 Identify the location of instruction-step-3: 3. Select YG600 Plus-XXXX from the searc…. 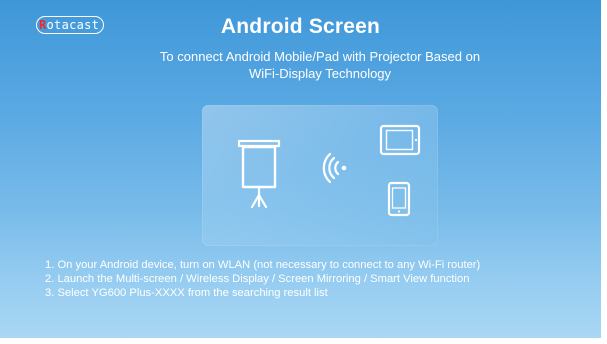
(186, 293).